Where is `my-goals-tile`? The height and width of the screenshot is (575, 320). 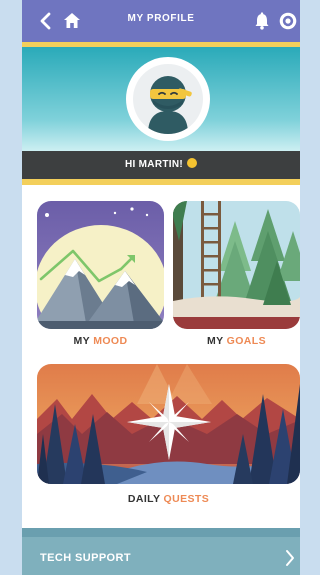 my-goals-tile is located at coordinates (236, 265).